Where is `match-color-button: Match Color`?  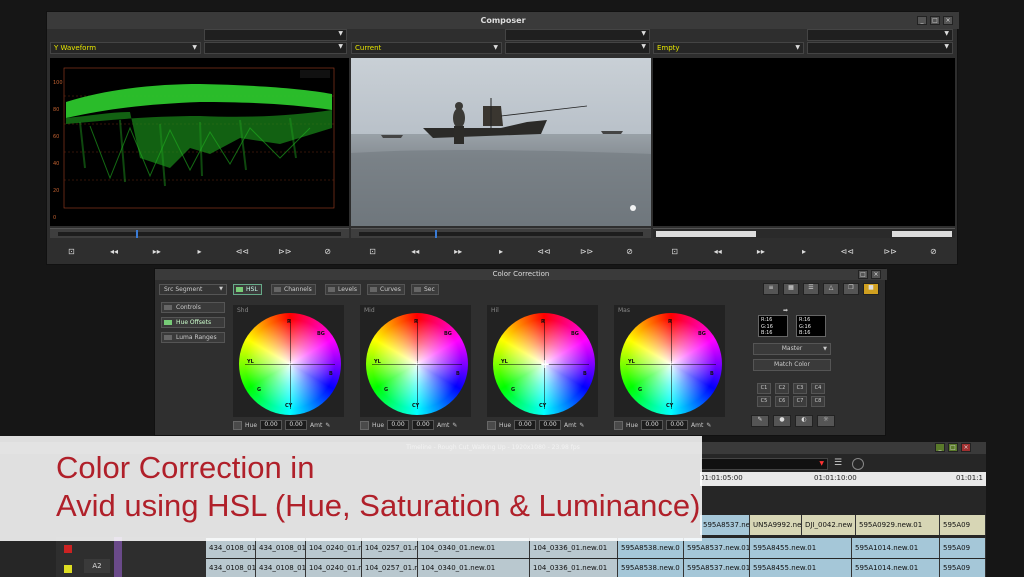
match-color-button: Match Color is located at coordinates (792, 365).